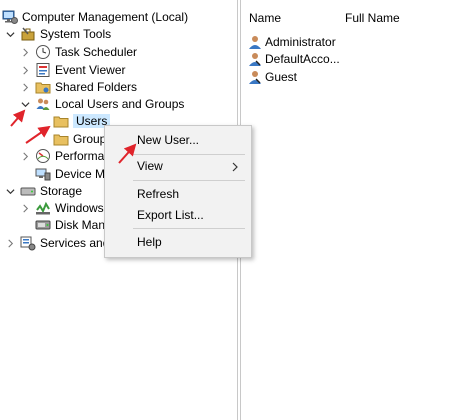  Describe the element at coordinates (149, 242) in the screenshot. I see `menu-label-help: Help` at that location.